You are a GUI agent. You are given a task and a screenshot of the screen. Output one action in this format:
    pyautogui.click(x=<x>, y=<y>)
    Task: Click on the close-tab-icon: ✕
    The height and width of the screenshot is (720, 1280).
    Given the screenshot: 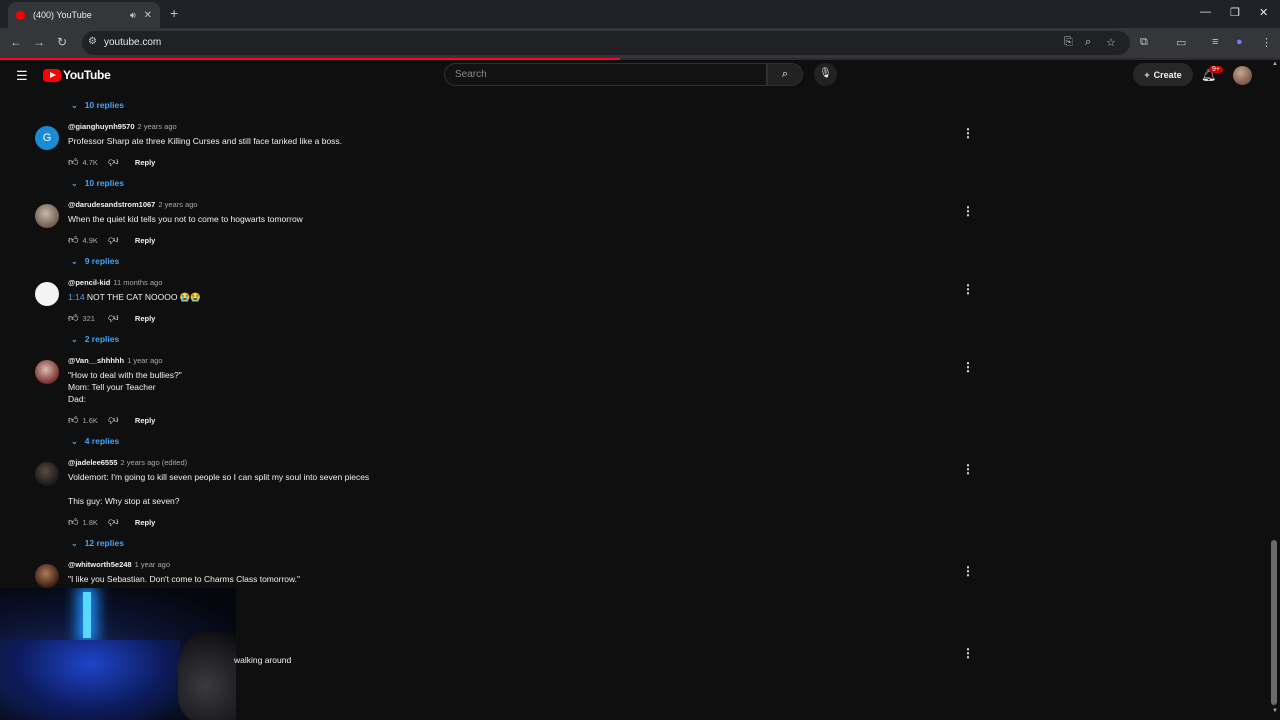 What is the action you would take?
    pyautogui.click(x=148, y=15)
    